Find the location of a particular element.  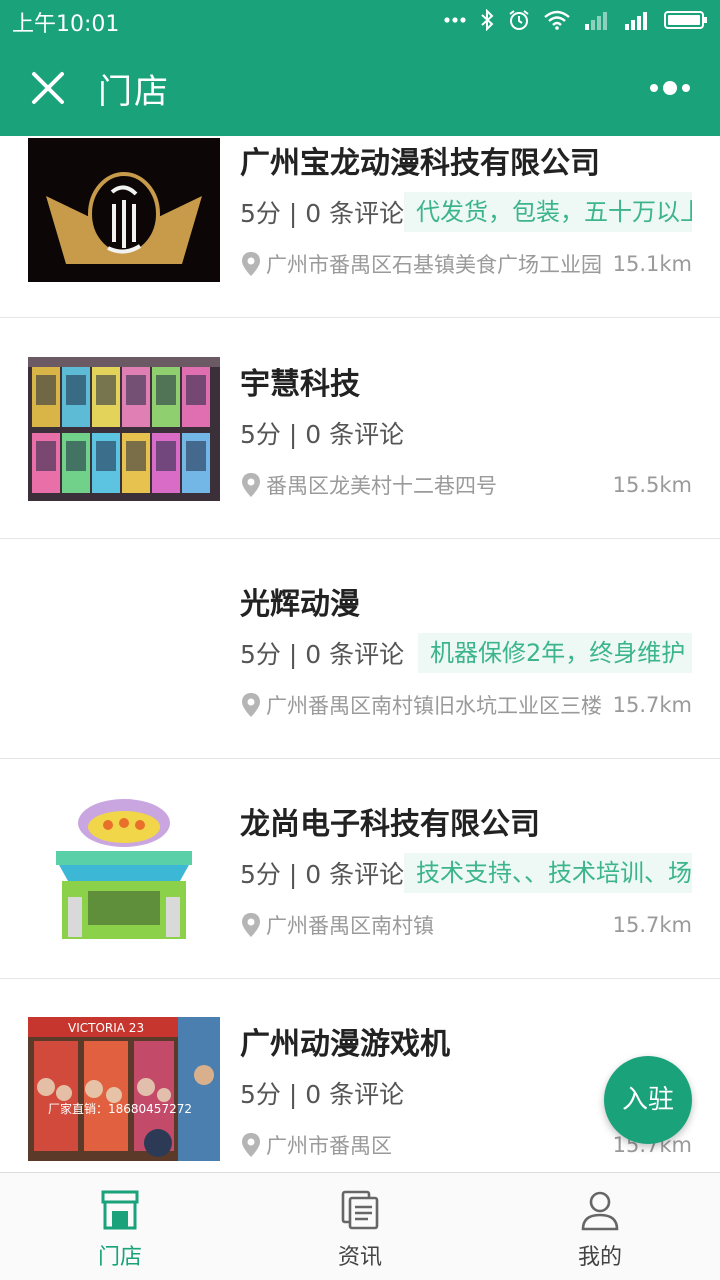

news-icon is located at coordinates (360, 1210).